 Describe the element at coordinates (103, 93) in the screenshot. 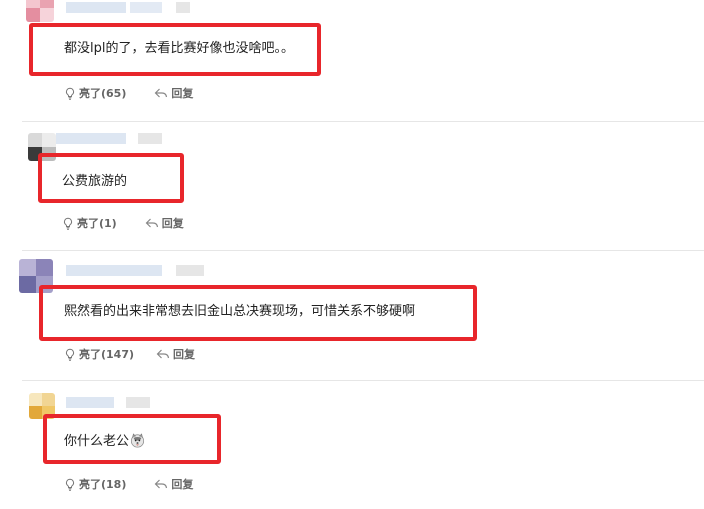

I see `like-count: 亮了(65)` at that location.